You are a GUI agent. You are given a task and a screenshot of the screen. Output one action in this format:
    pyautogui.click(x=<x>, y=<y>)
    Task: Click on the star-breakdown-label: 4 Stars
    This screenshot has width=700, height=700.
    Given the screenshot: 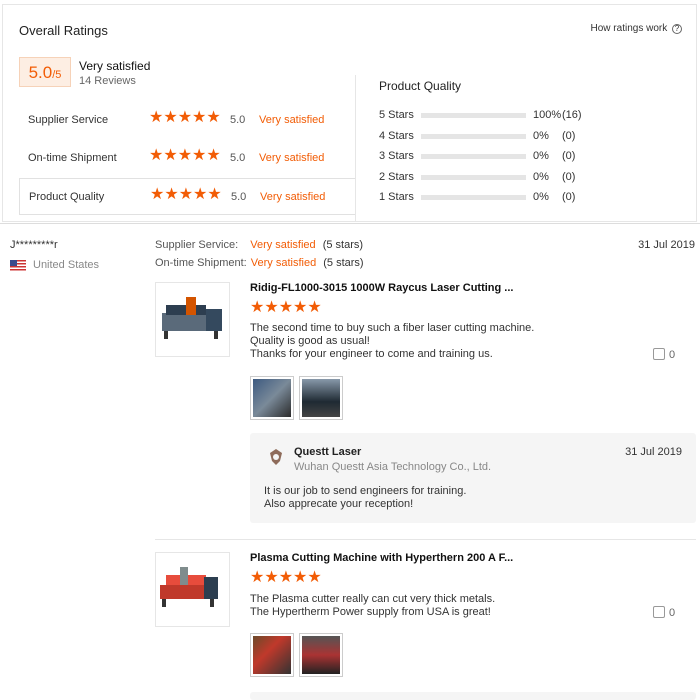 What is the action you would take?
    pyautogui.click(x=396, y=136)
    